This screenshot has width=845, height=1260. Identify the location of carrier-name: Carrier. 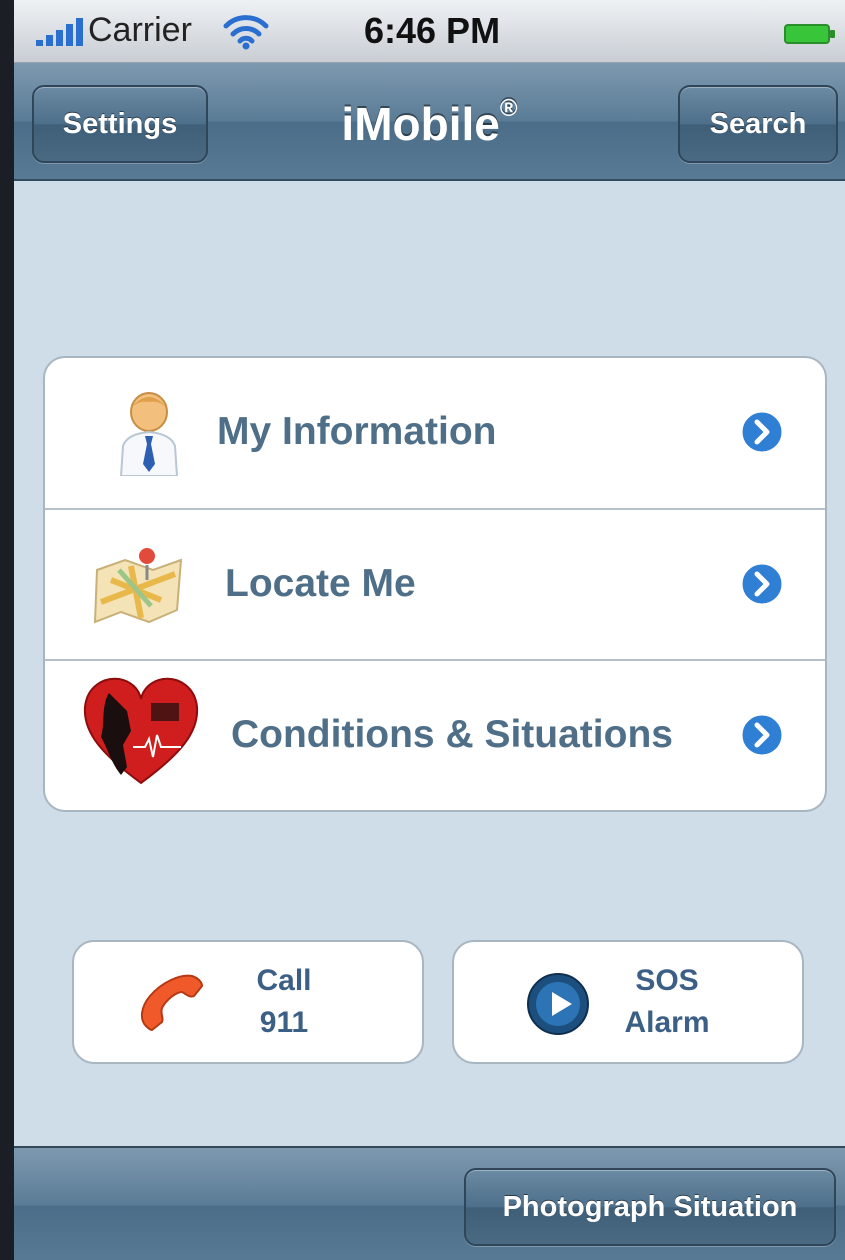
(140, 30).